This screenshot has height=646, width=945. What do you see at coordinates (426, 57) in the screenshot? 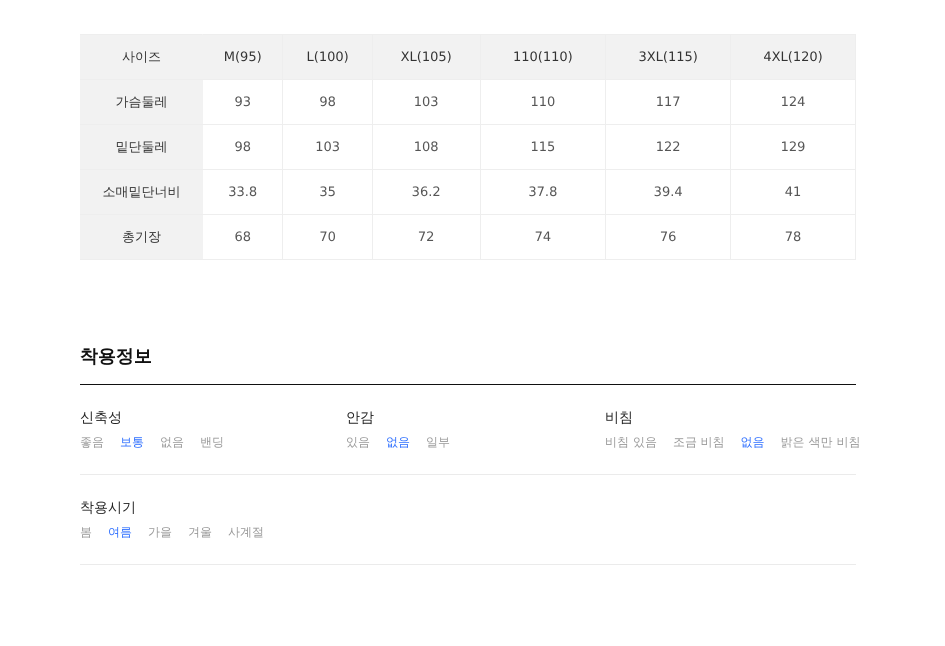
I see `column-header: XL(105)` at bounding box center [426, 57].